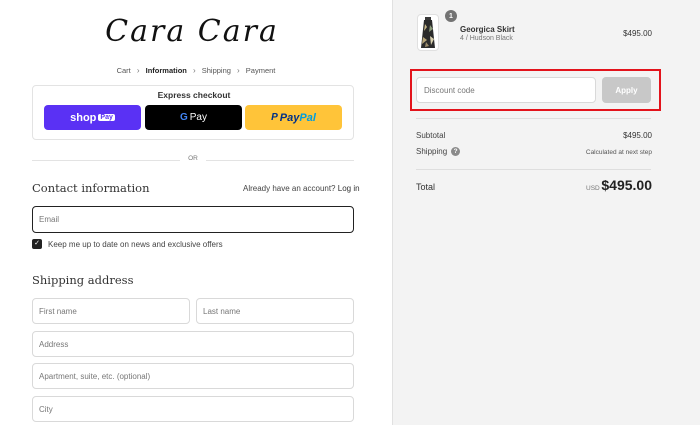 The image size is (700, 425). I want to click on account-prompt-text: Already have an account?, so click(289, 188).